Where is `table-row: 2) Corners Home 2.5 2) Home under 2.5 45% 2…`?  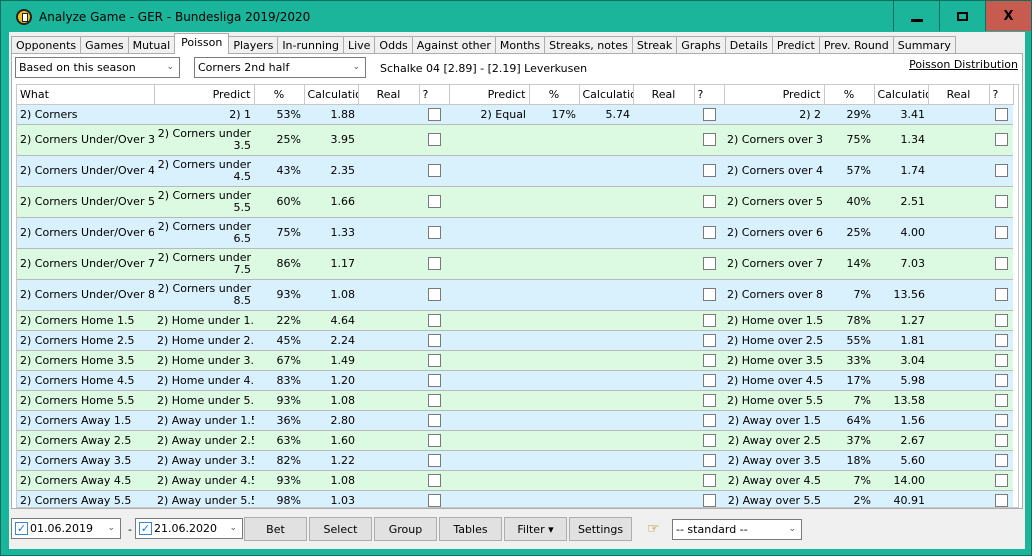 table-row: 2) Corners Home 2.5 2) Home under 2.5 45% 2… is located at coordinates (515, 340).